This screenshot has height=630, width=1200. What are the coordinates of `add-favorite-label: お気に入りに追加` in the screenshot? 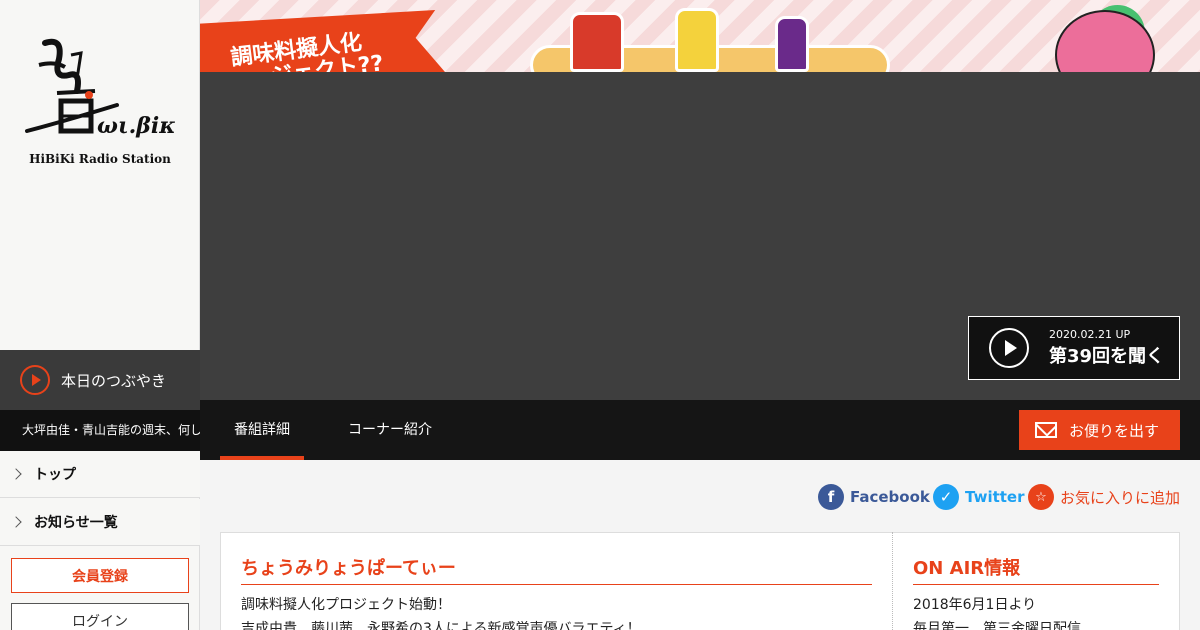 It's located at (1120, 497).